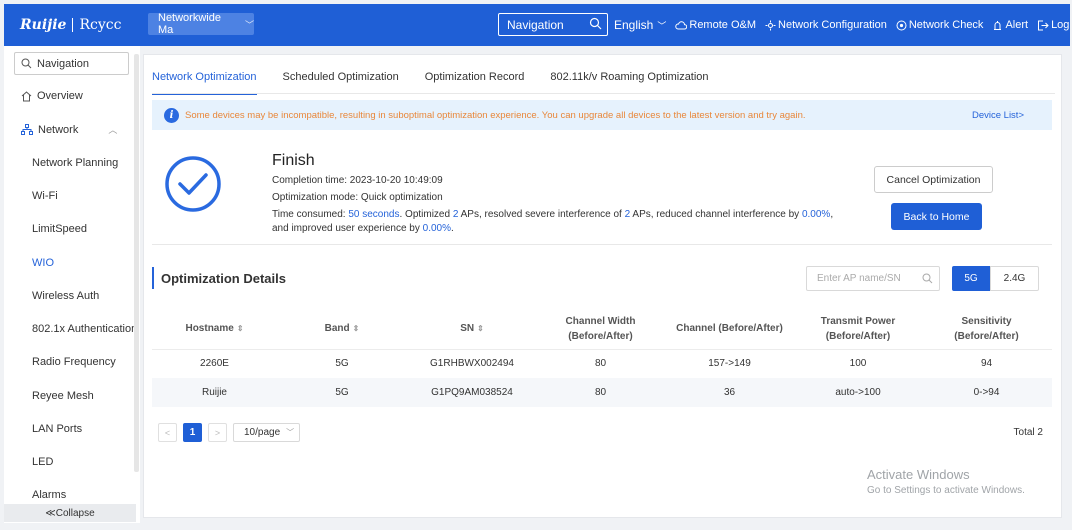  Describe the element at coordinates (86, 296) in the screenshot. I see `sidebar-item-wireless-auth: Wireless Auth` at that location.